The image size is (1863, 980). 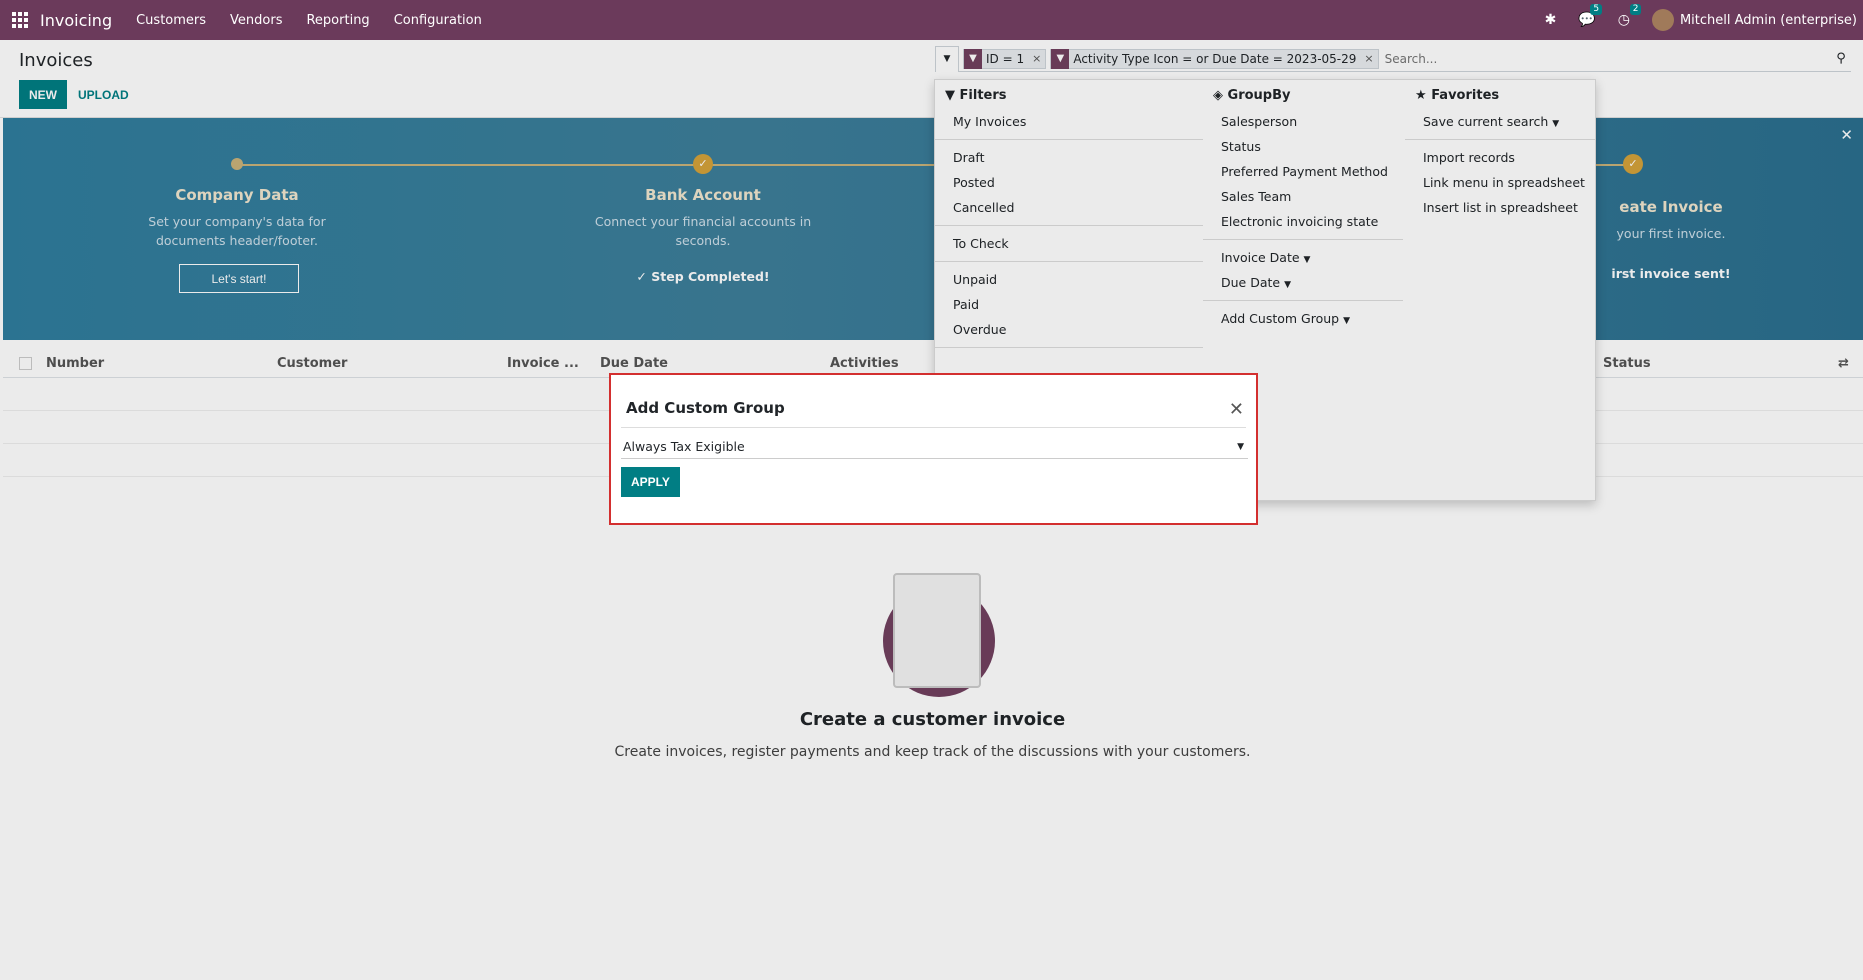 What do you see at coordinates (20, 20) in the screenshot?
I see `apps-menu-icon` at bounding box center [20, 20].